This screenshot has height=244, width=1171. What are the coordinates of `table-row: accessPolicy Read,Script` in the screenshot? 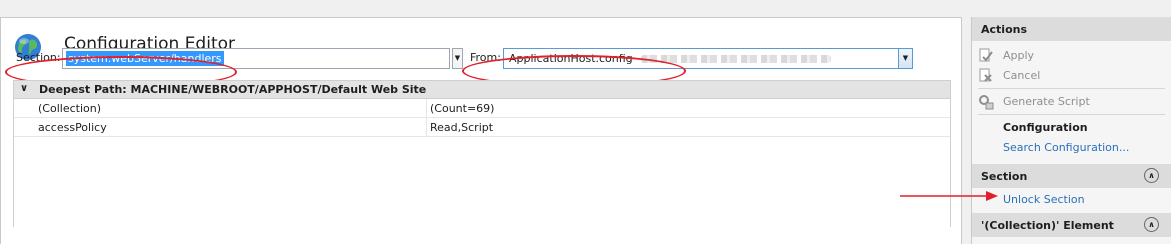 It's located at (482, 127).